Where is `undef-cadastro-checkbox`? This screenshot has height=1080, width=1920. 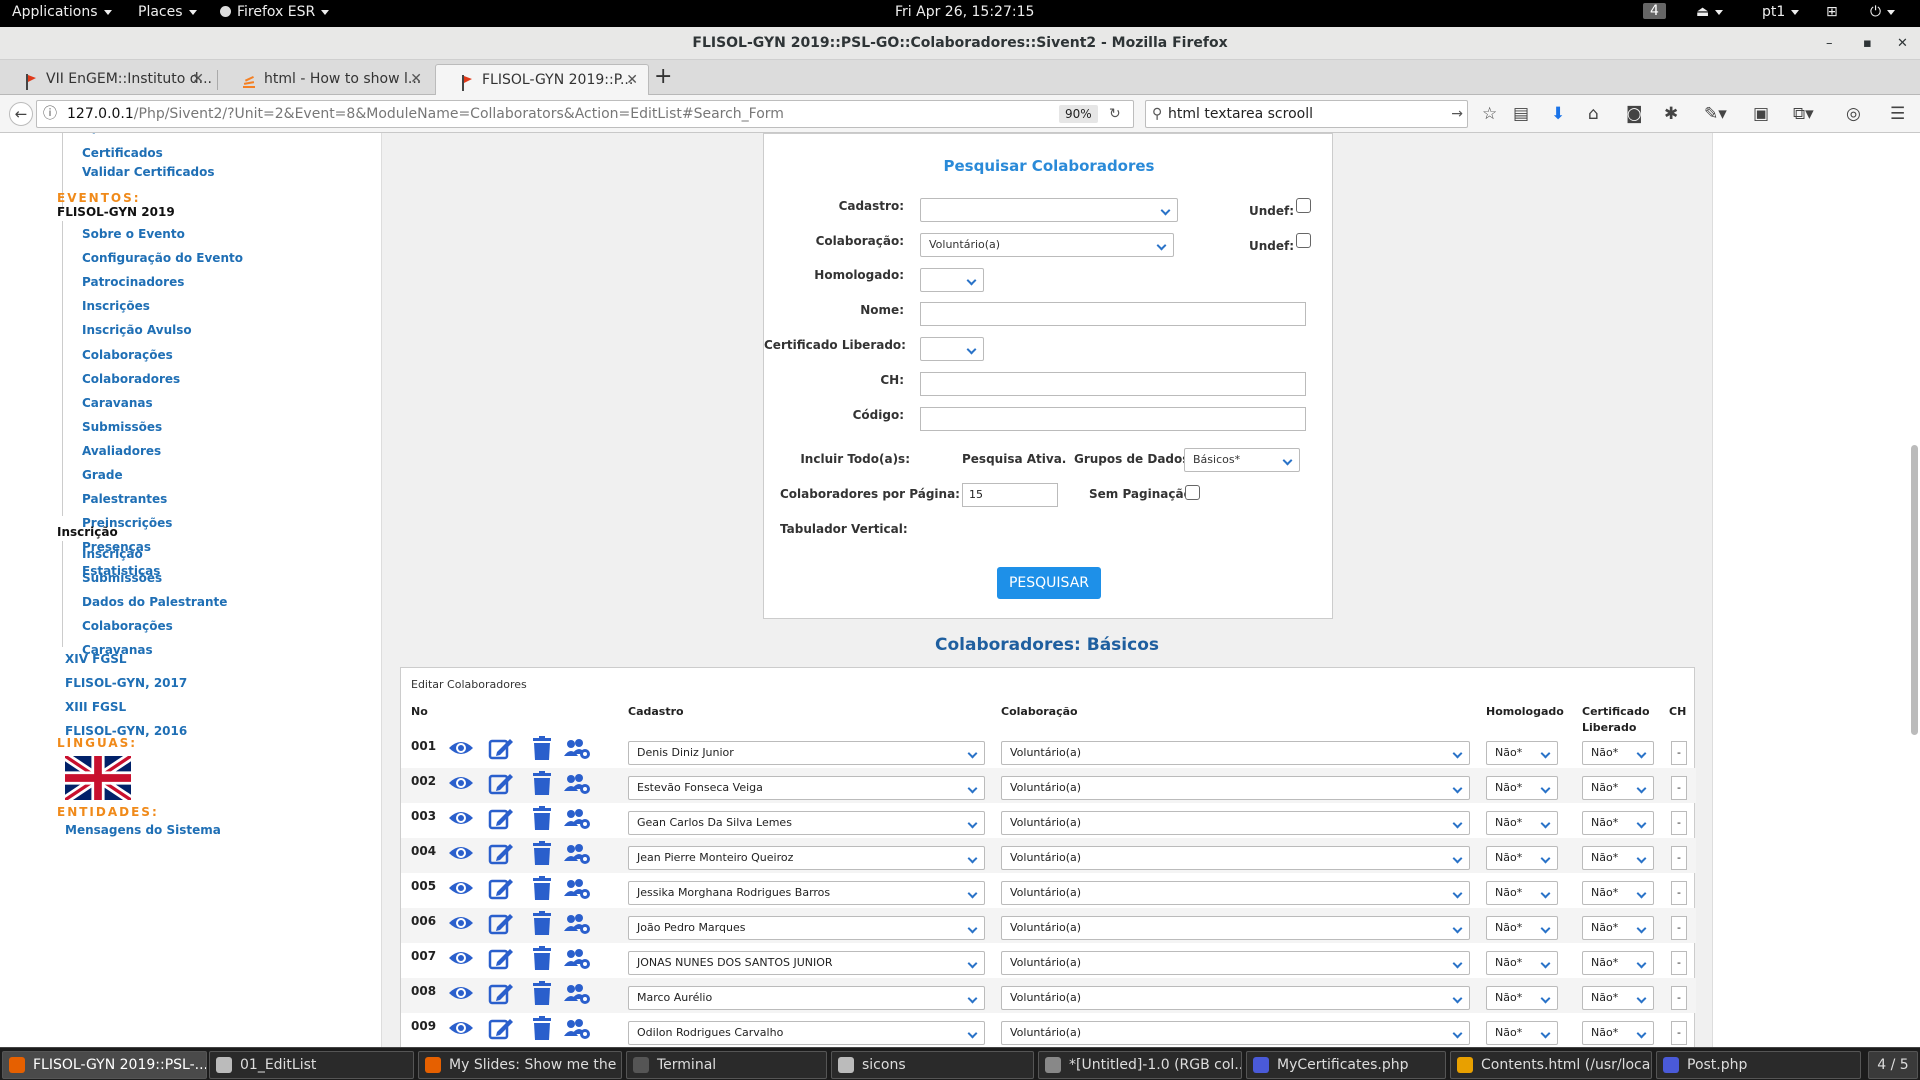 undef-cadastro-checkbox is located at coordinates (1303, 205).